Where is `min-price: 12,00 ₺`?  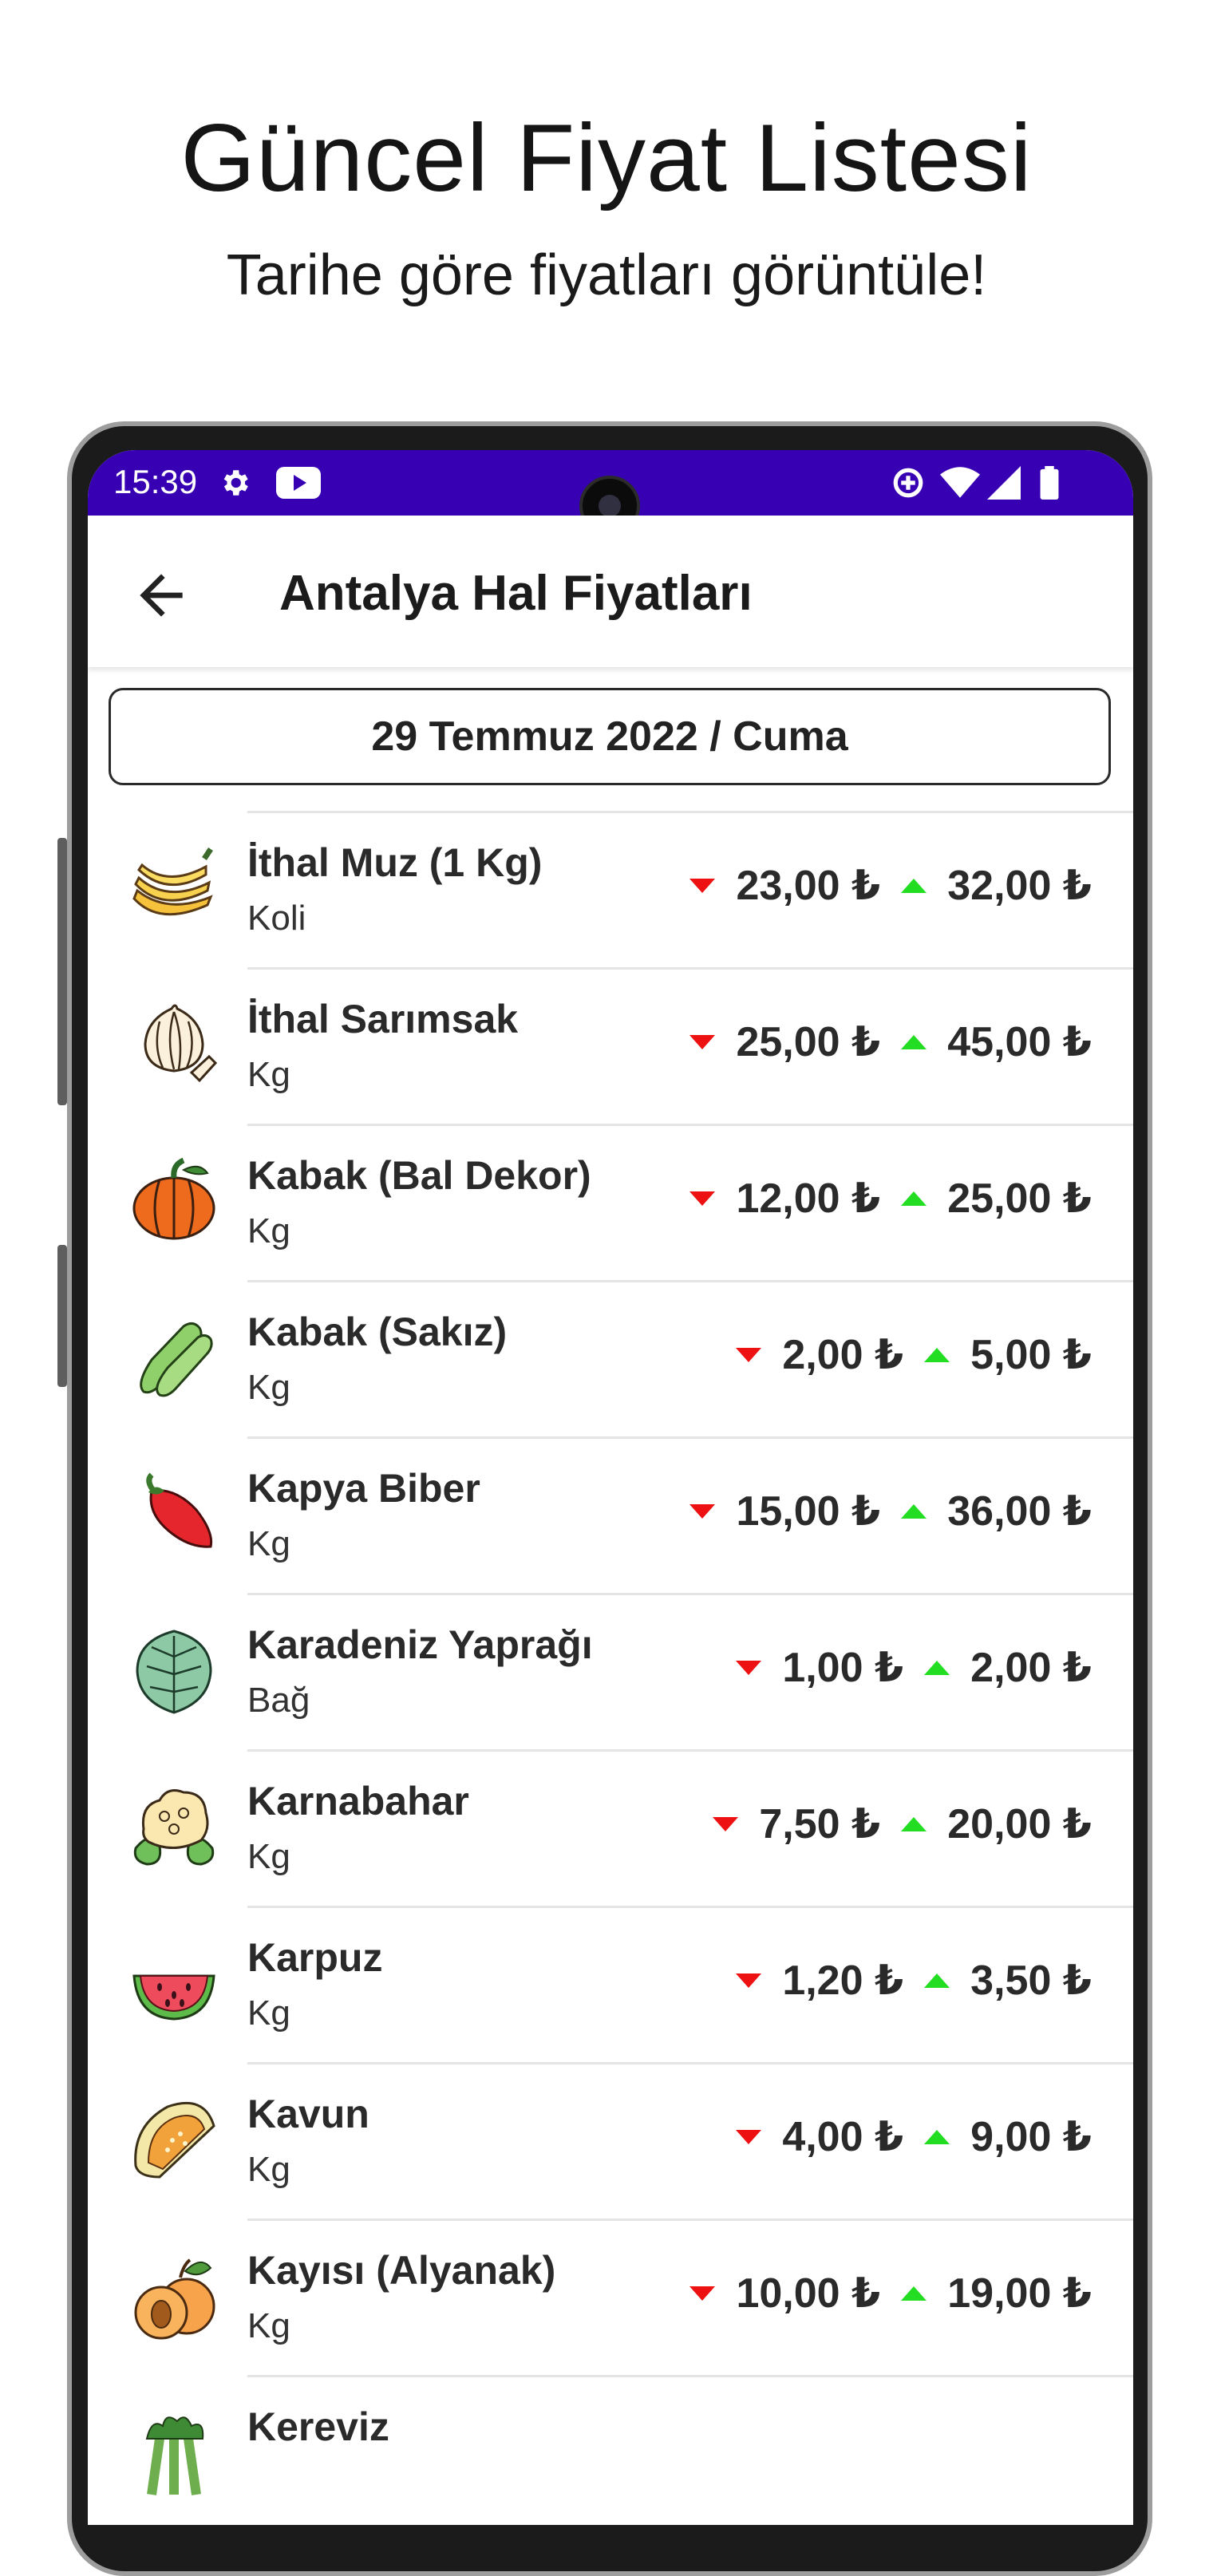 min-price: 12,00 ₺ is located at coordinates (808, 1198).